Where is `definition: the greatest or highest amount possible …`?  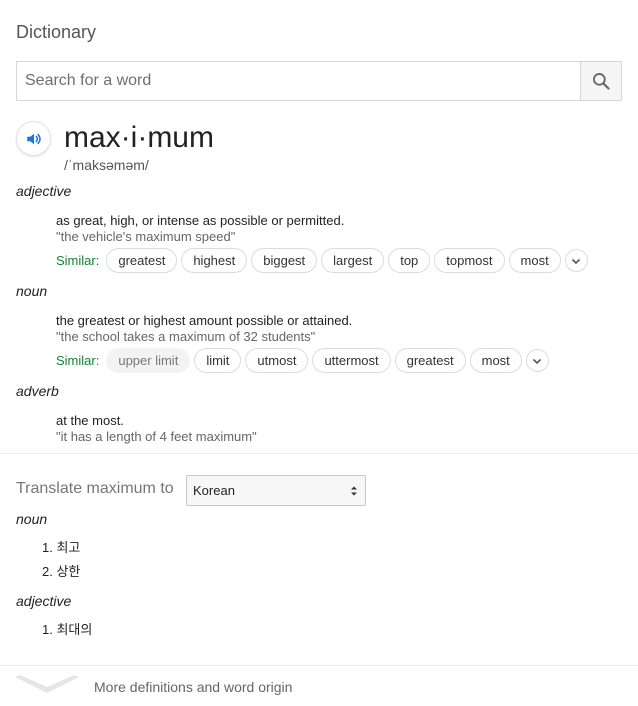 definition: the greatest or highest amount possible … is located at coordinates (204, 320).